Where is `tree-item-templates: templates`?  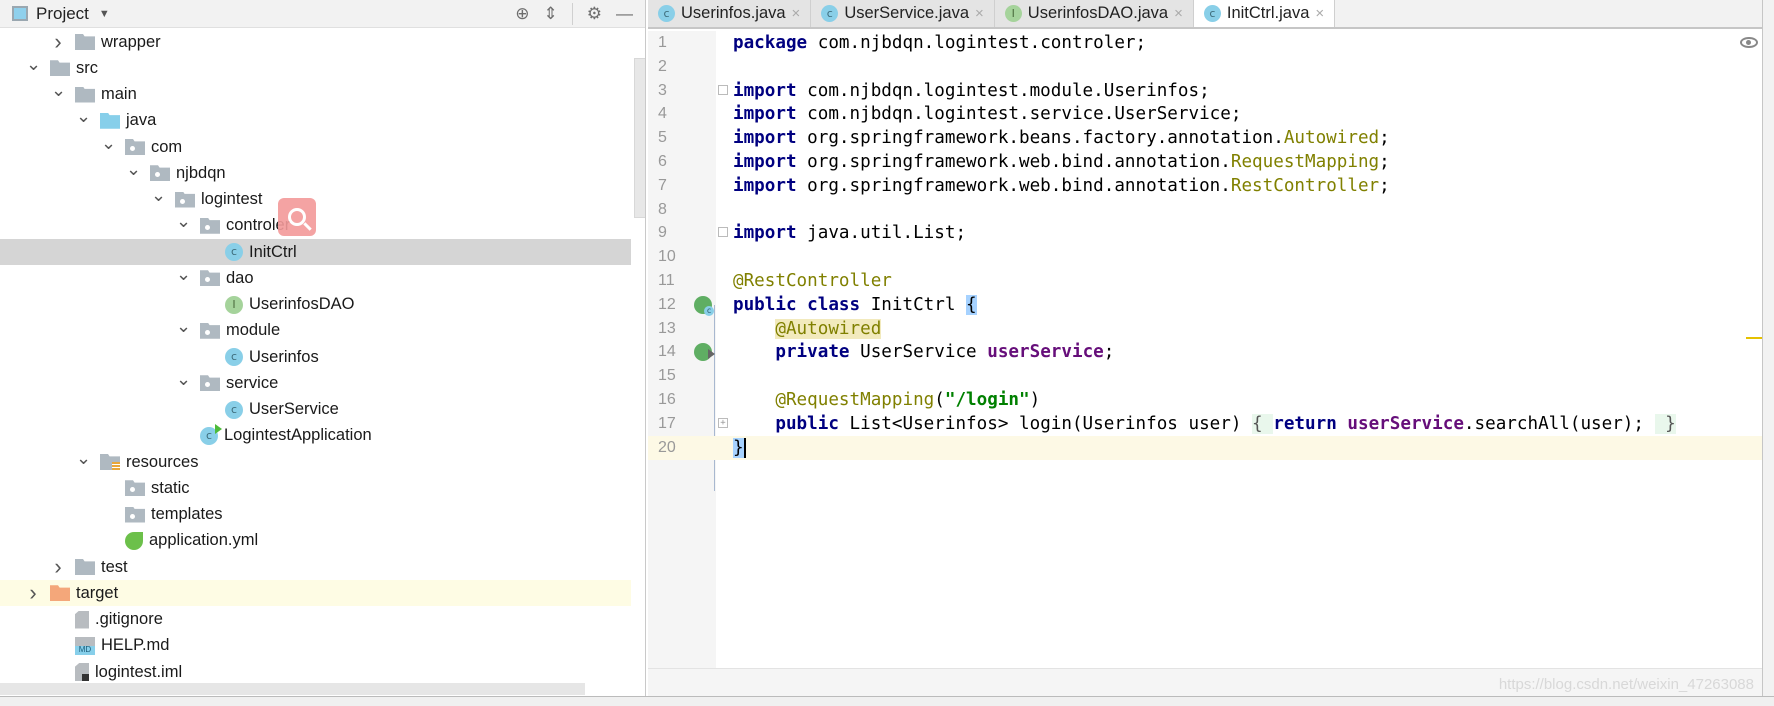
tree-item-templates: templates is located at coordinates (315, 515).